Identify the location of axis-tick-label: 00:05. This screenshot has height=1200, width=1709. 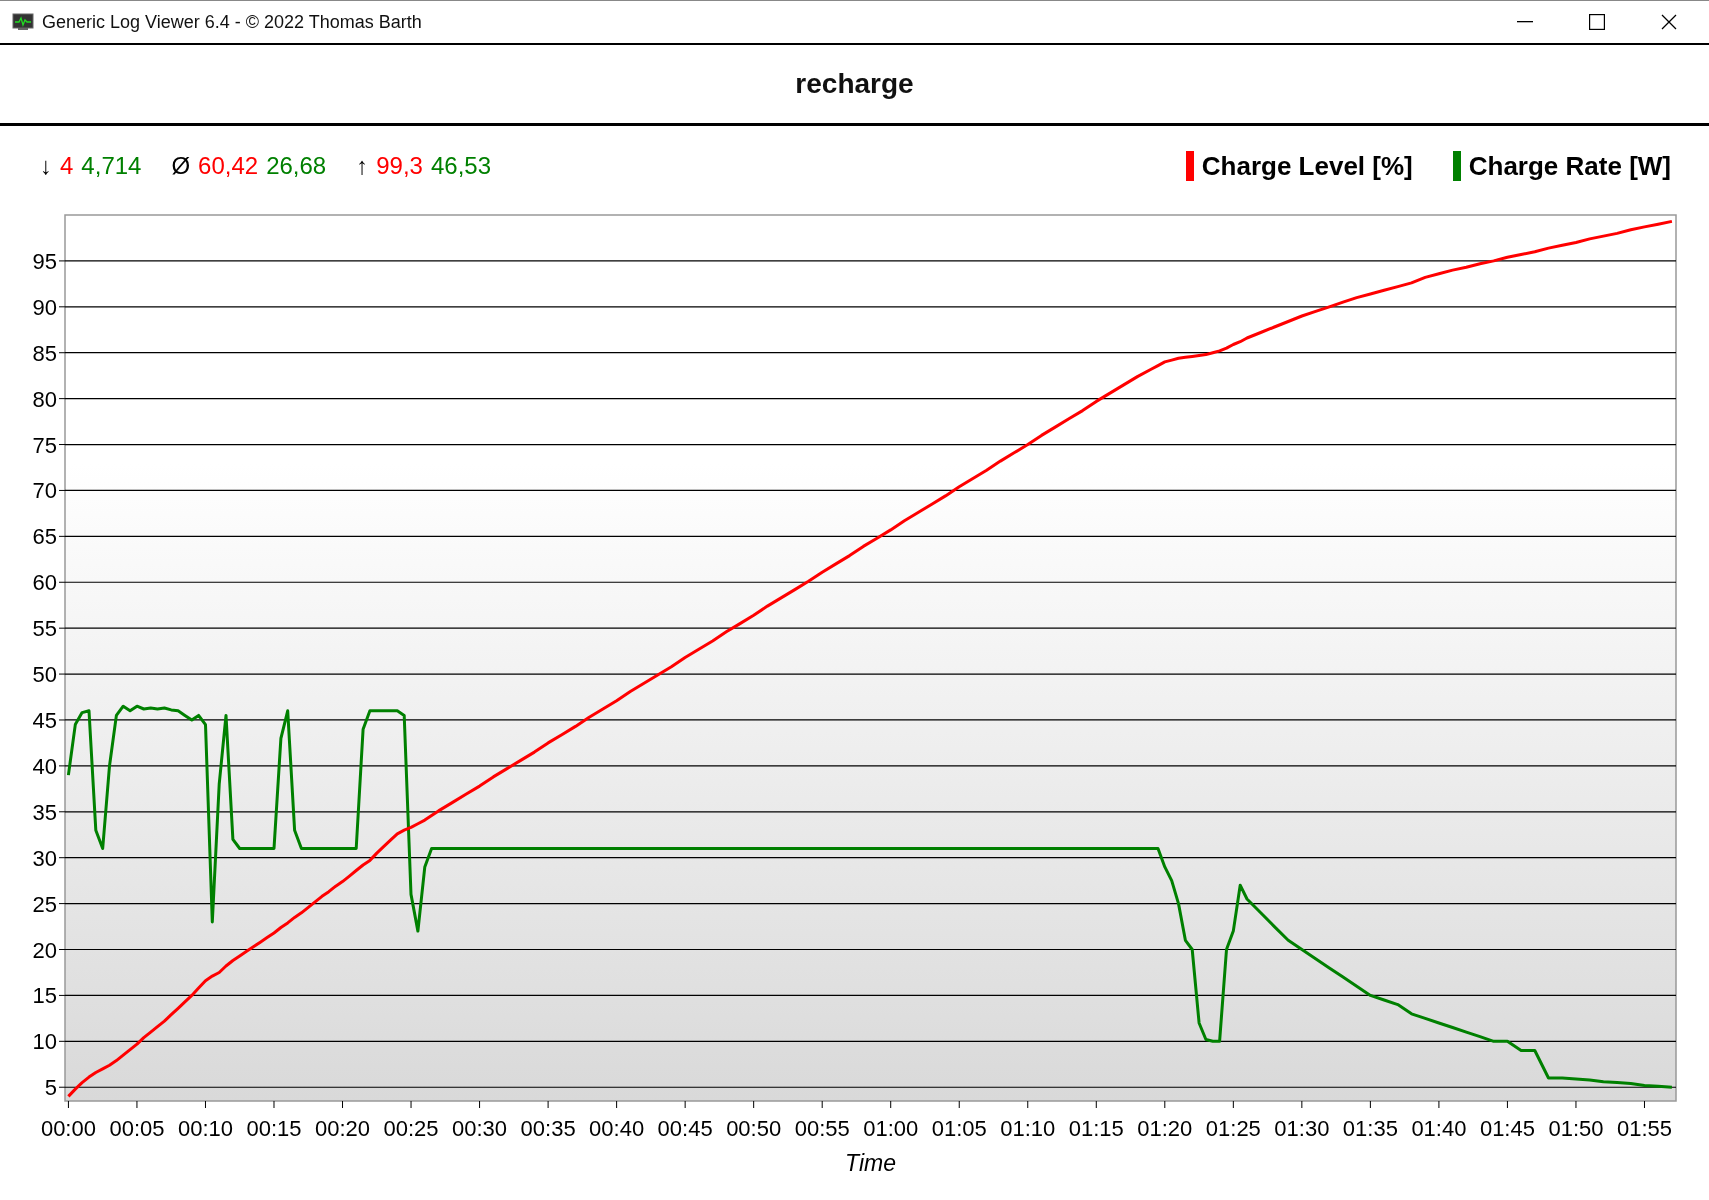
(137, 1128).